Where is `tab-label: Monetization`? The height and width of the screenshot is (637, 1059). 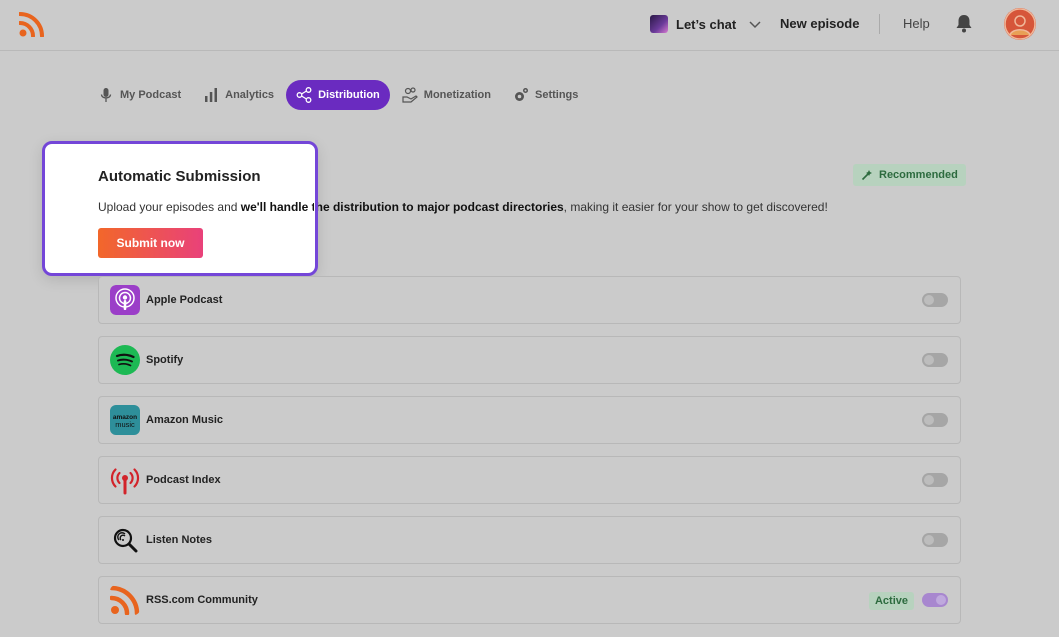 tab-label: Monetization is located at coordinates (457, 95).